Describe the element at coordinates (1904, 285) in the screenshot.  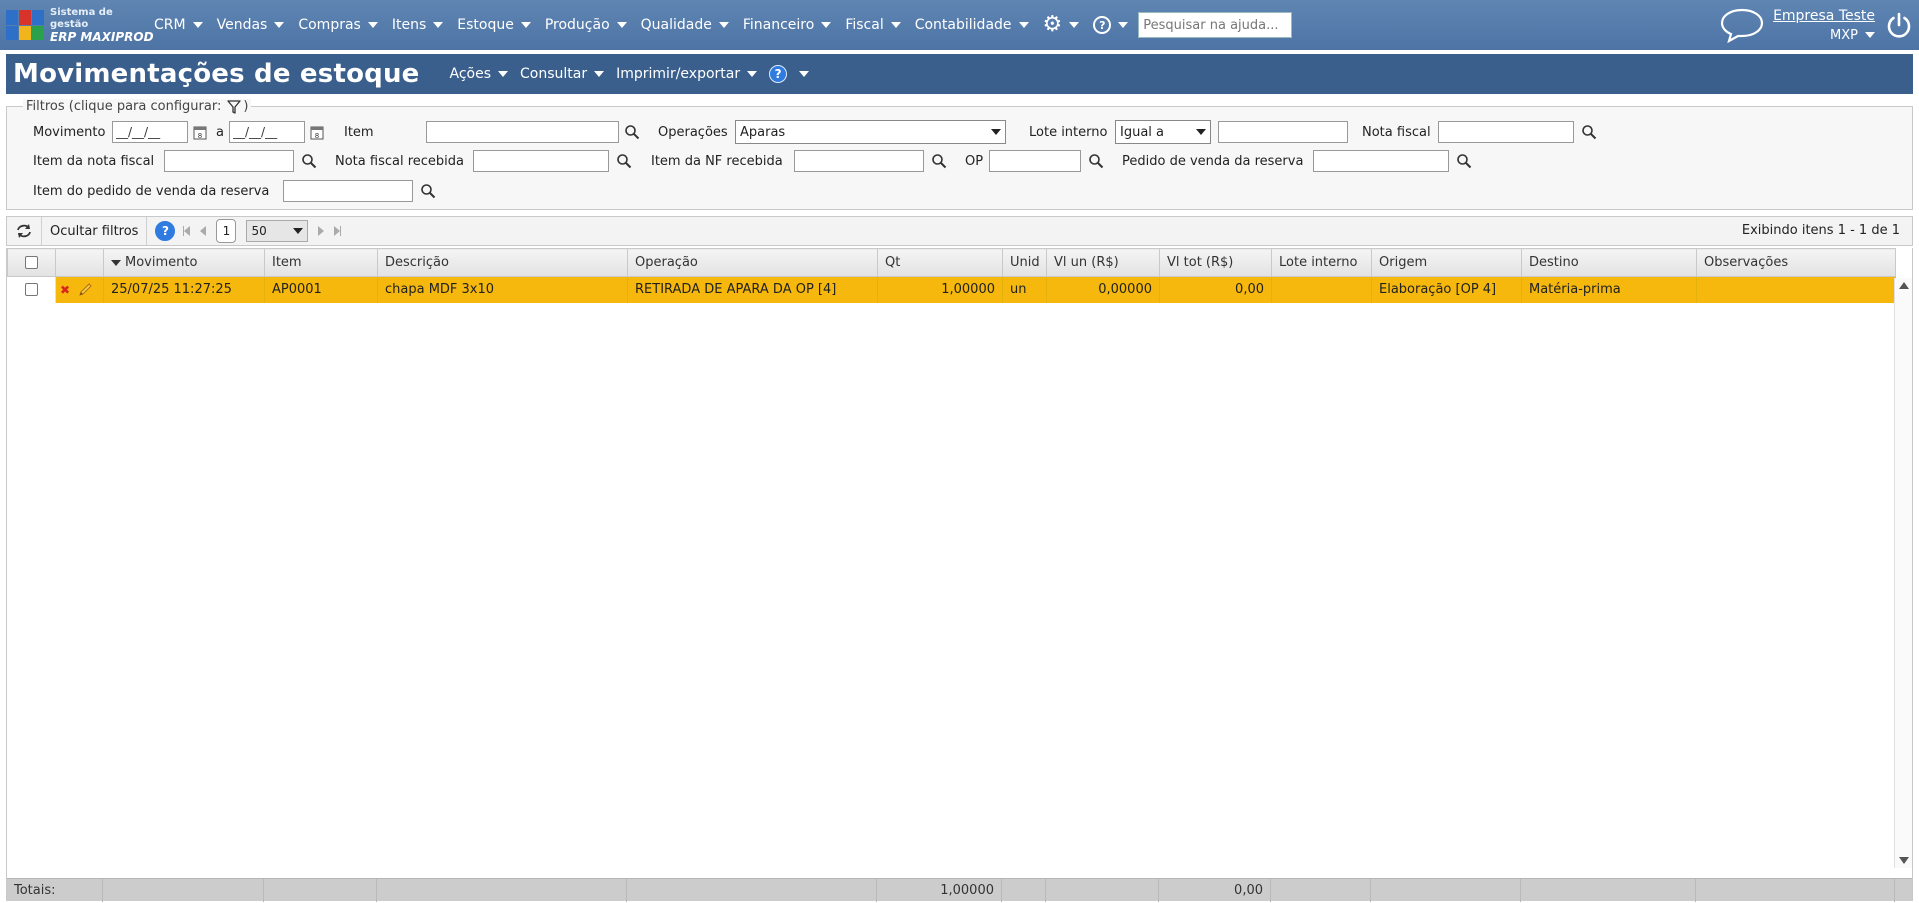
I see `scroll-up-icon` at that location.